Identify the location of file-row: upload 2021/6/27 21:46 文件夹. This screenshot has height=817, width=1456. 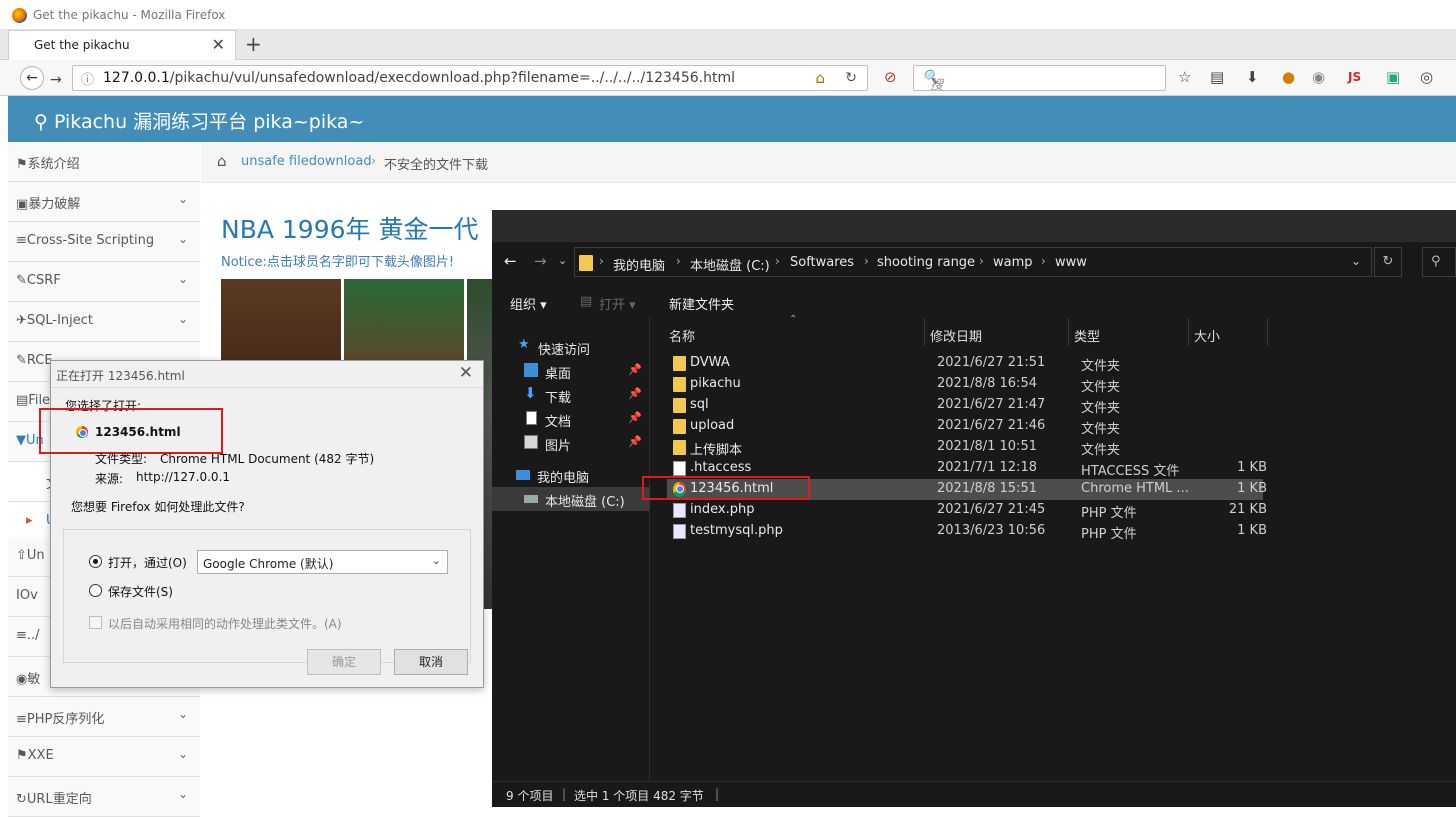
(965, 426).